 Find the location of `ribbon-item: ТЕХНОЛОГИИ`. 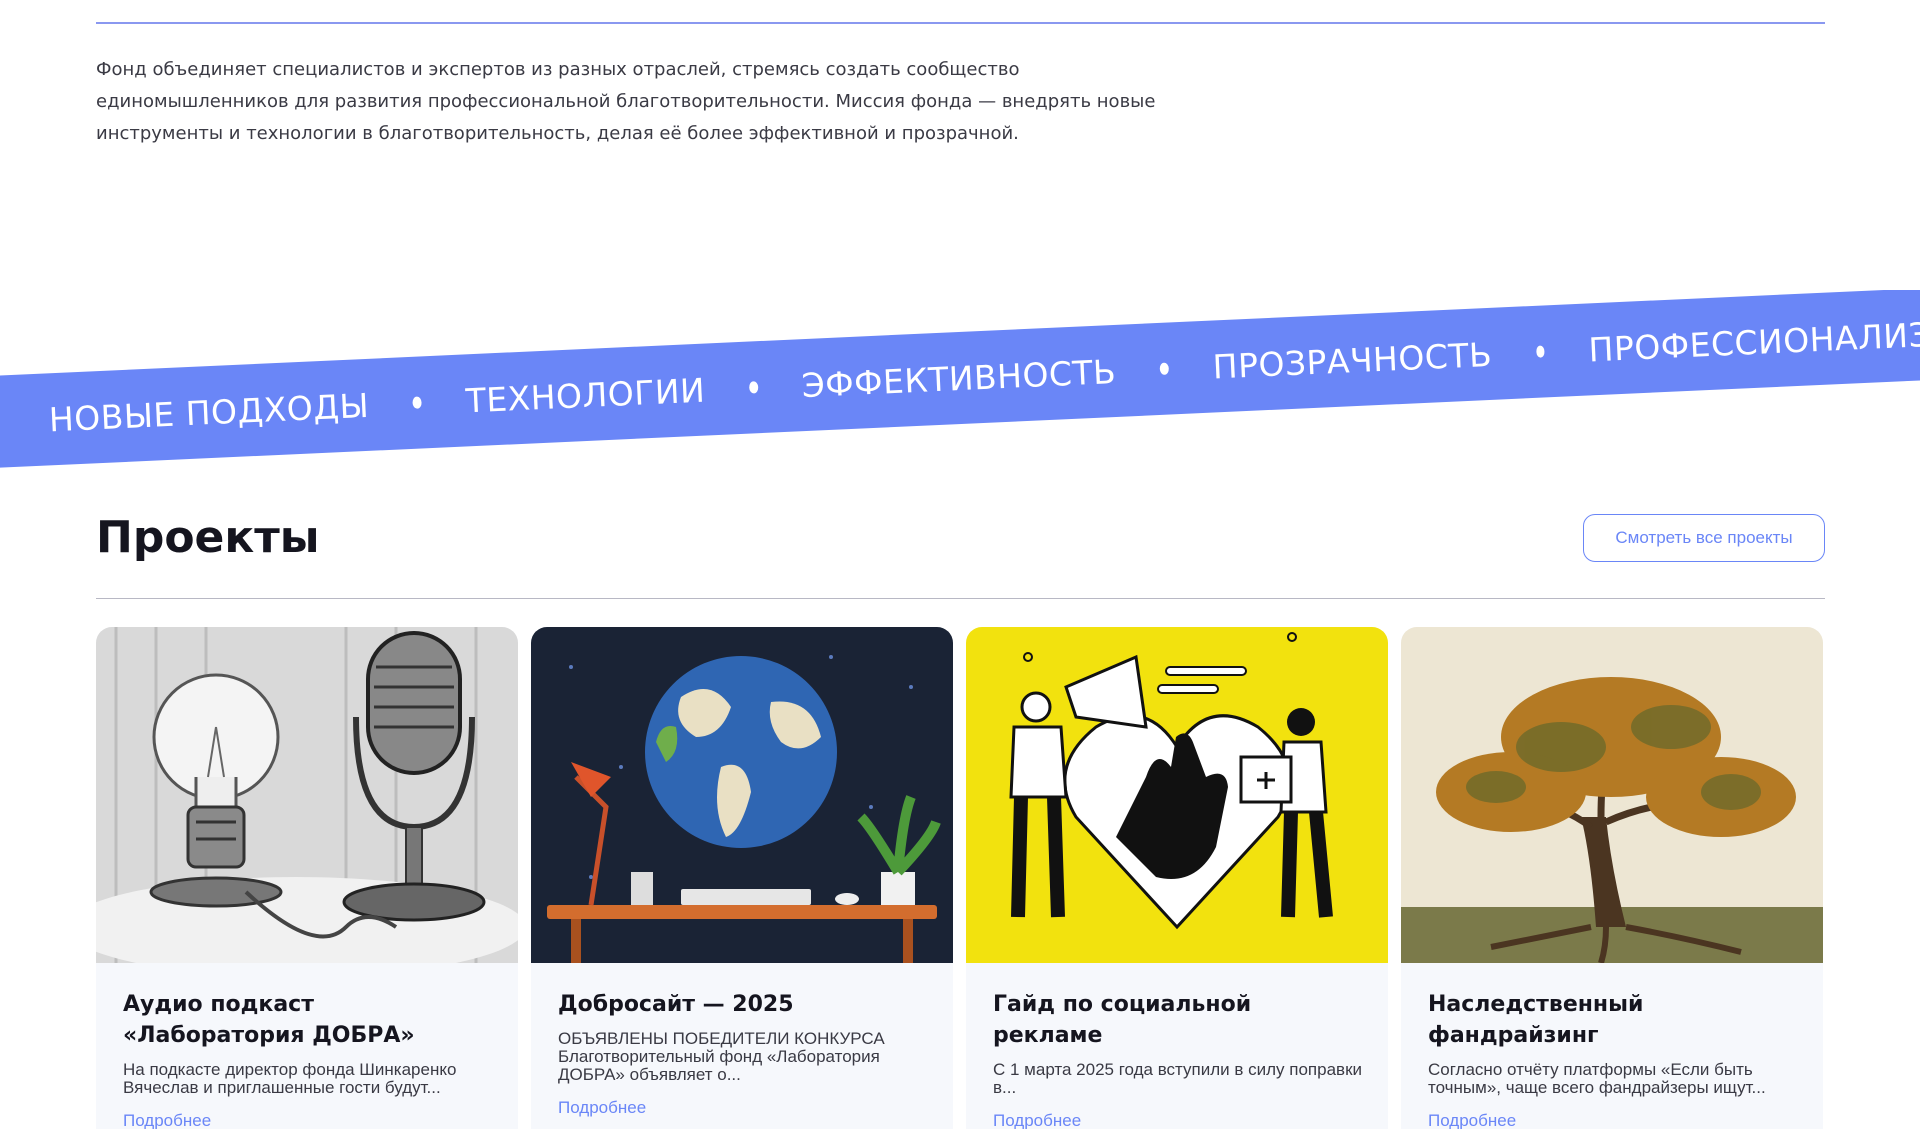

ribbon-item: ТЕХНОЛОГИИ is located at coordinates (585, 395).